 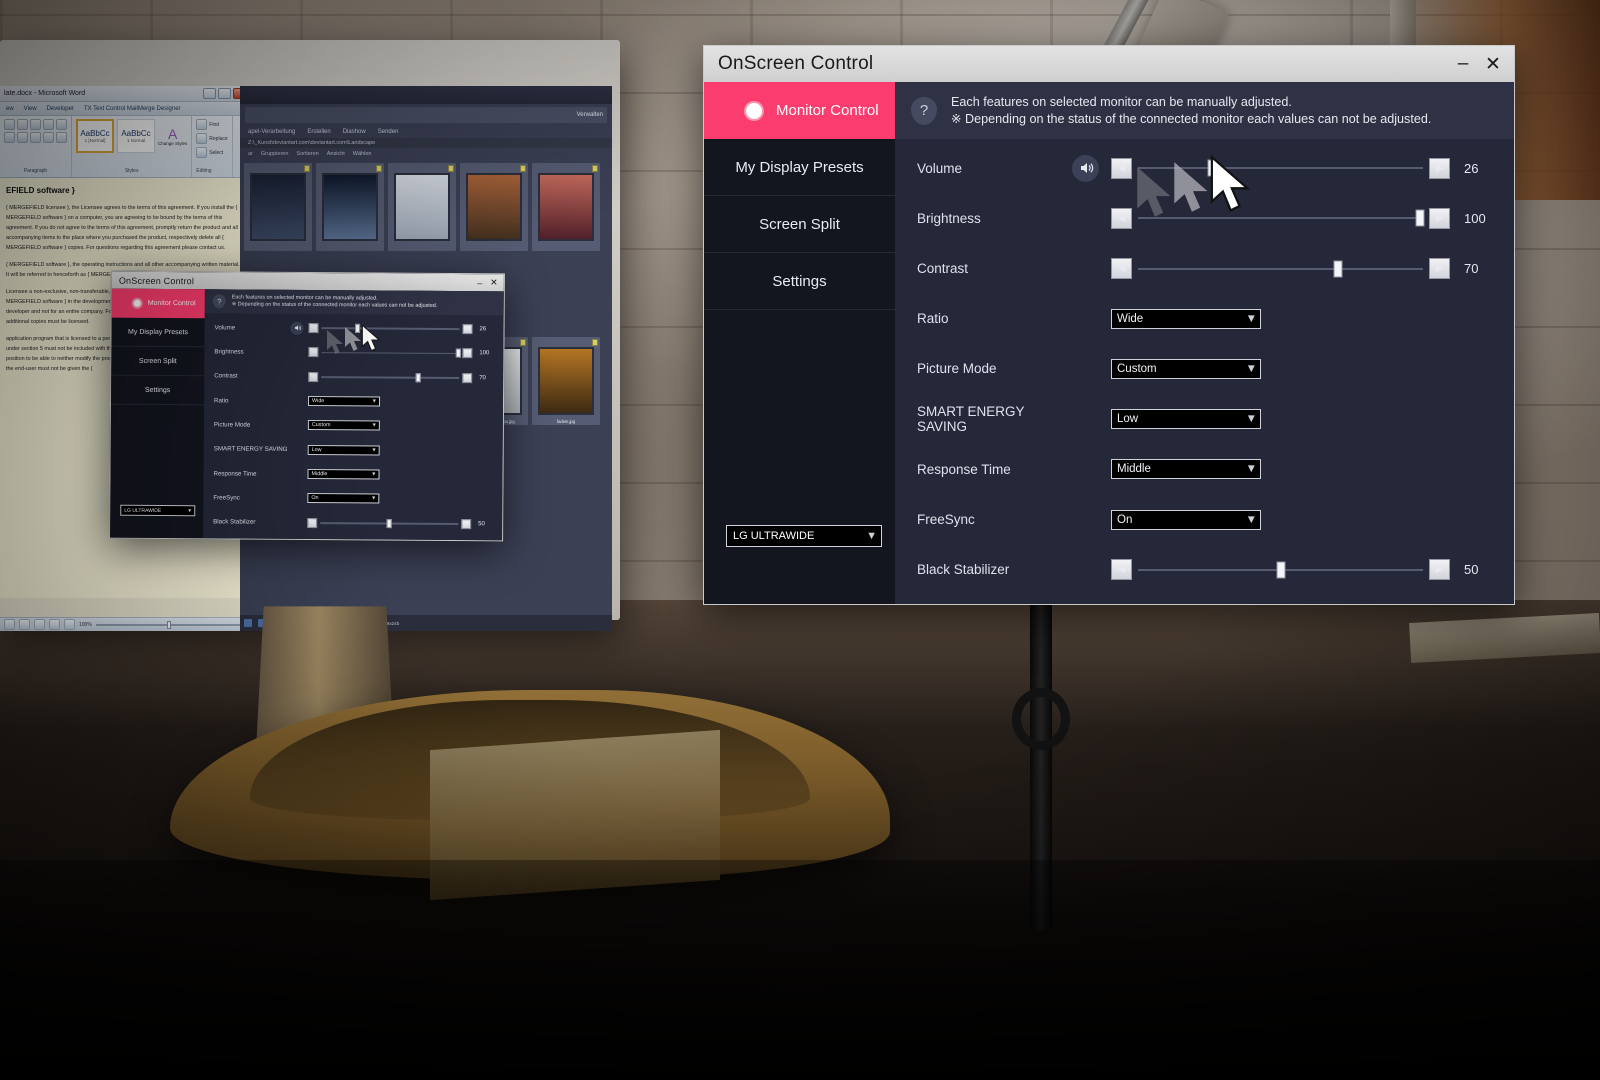 What do you see at coordinates (318, 132) in the screenshot?
I see `gallery-menu-item-1: Erstellen` at bounding box center [318, 132].